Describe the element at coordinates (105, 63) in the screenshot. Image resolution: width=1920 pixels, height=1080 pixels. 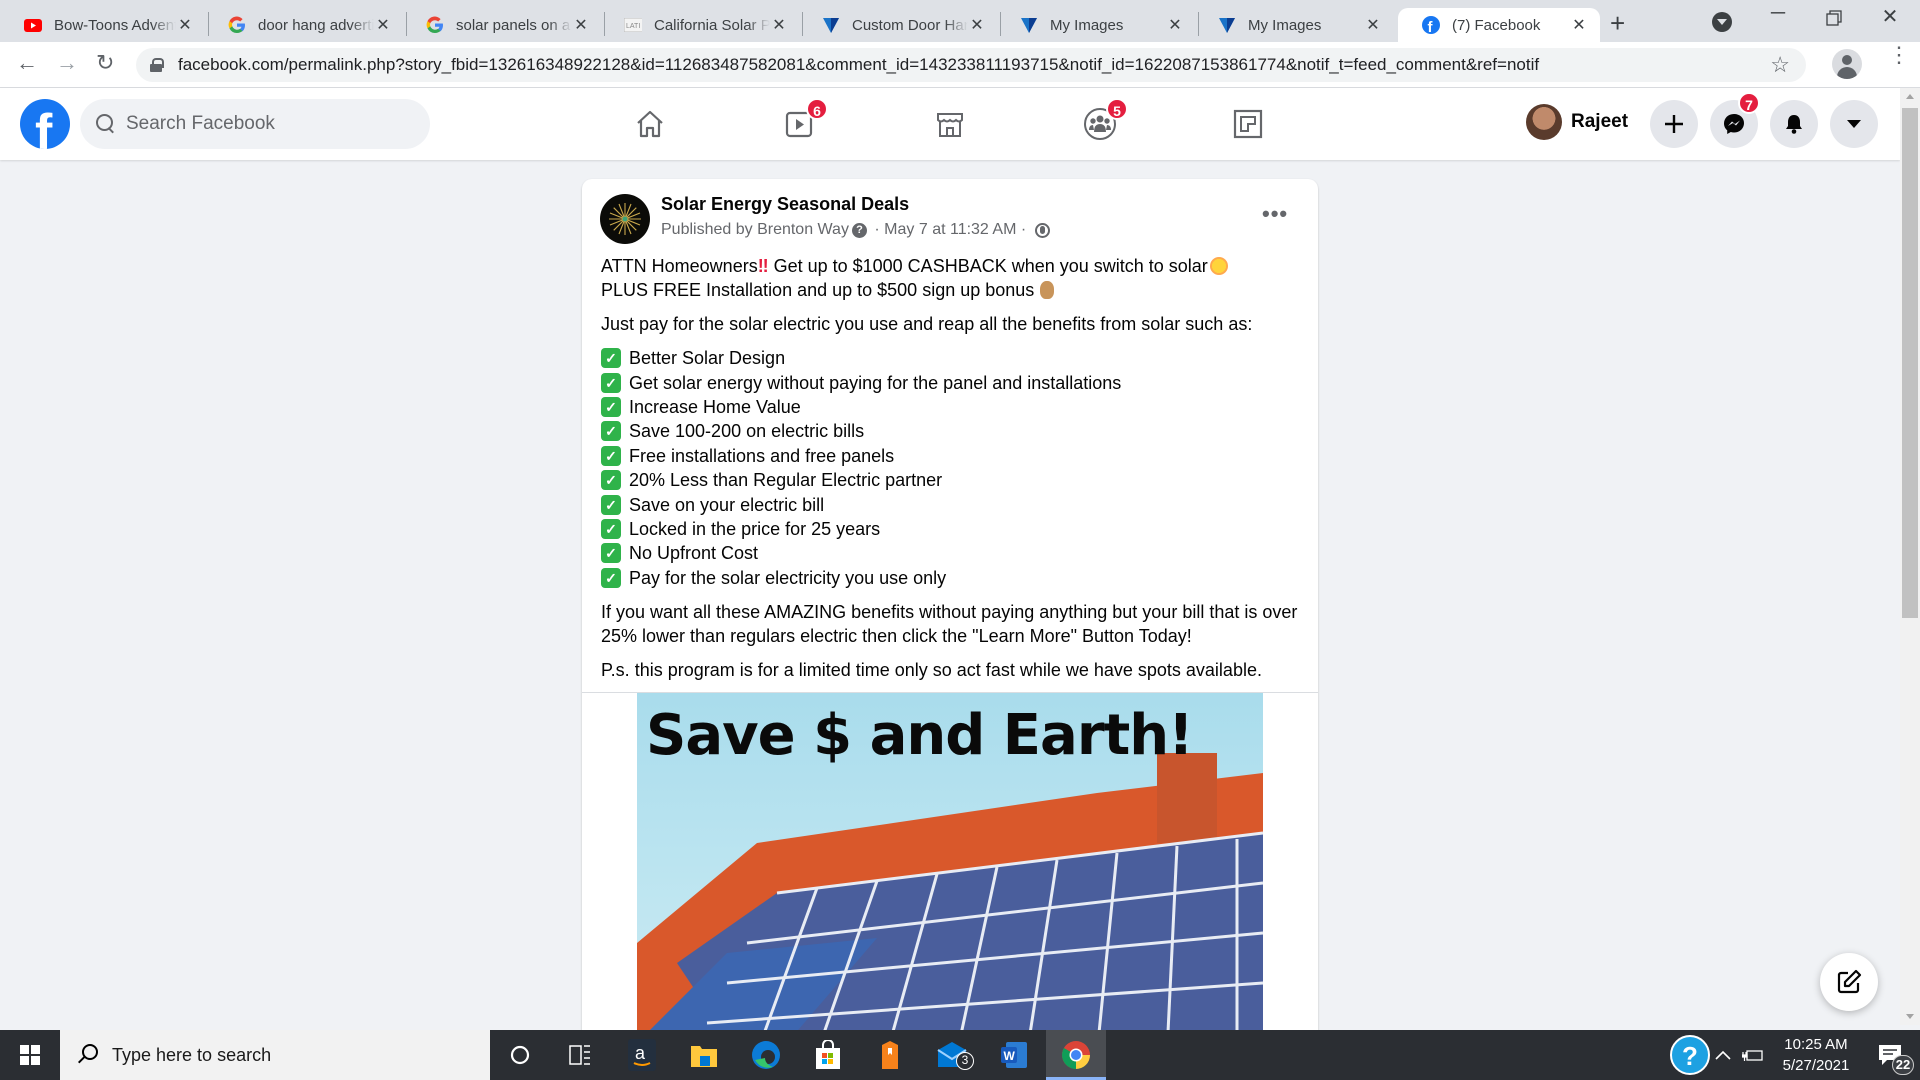
I see `reload-button: ↻` at that location.